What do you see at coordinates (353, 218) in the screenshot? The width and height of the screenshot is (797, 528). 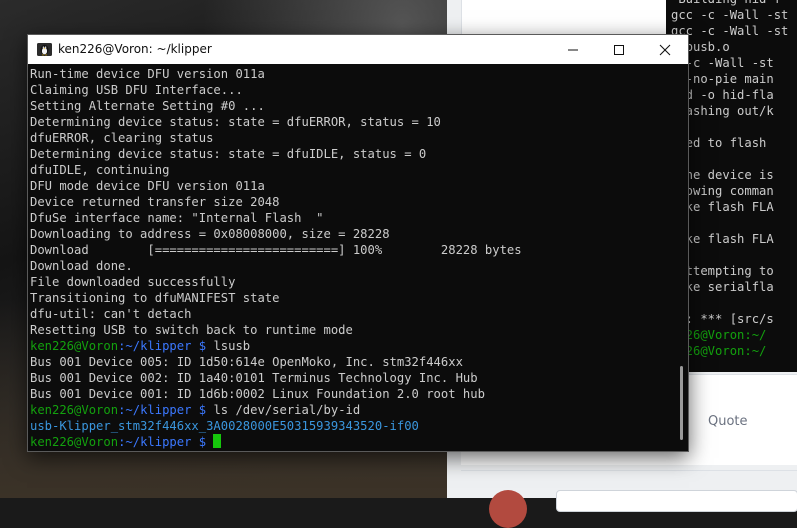 I see `terminal-output-line: DfuSe interface name: "Internal Flash "` at bounding box center [353, 218].